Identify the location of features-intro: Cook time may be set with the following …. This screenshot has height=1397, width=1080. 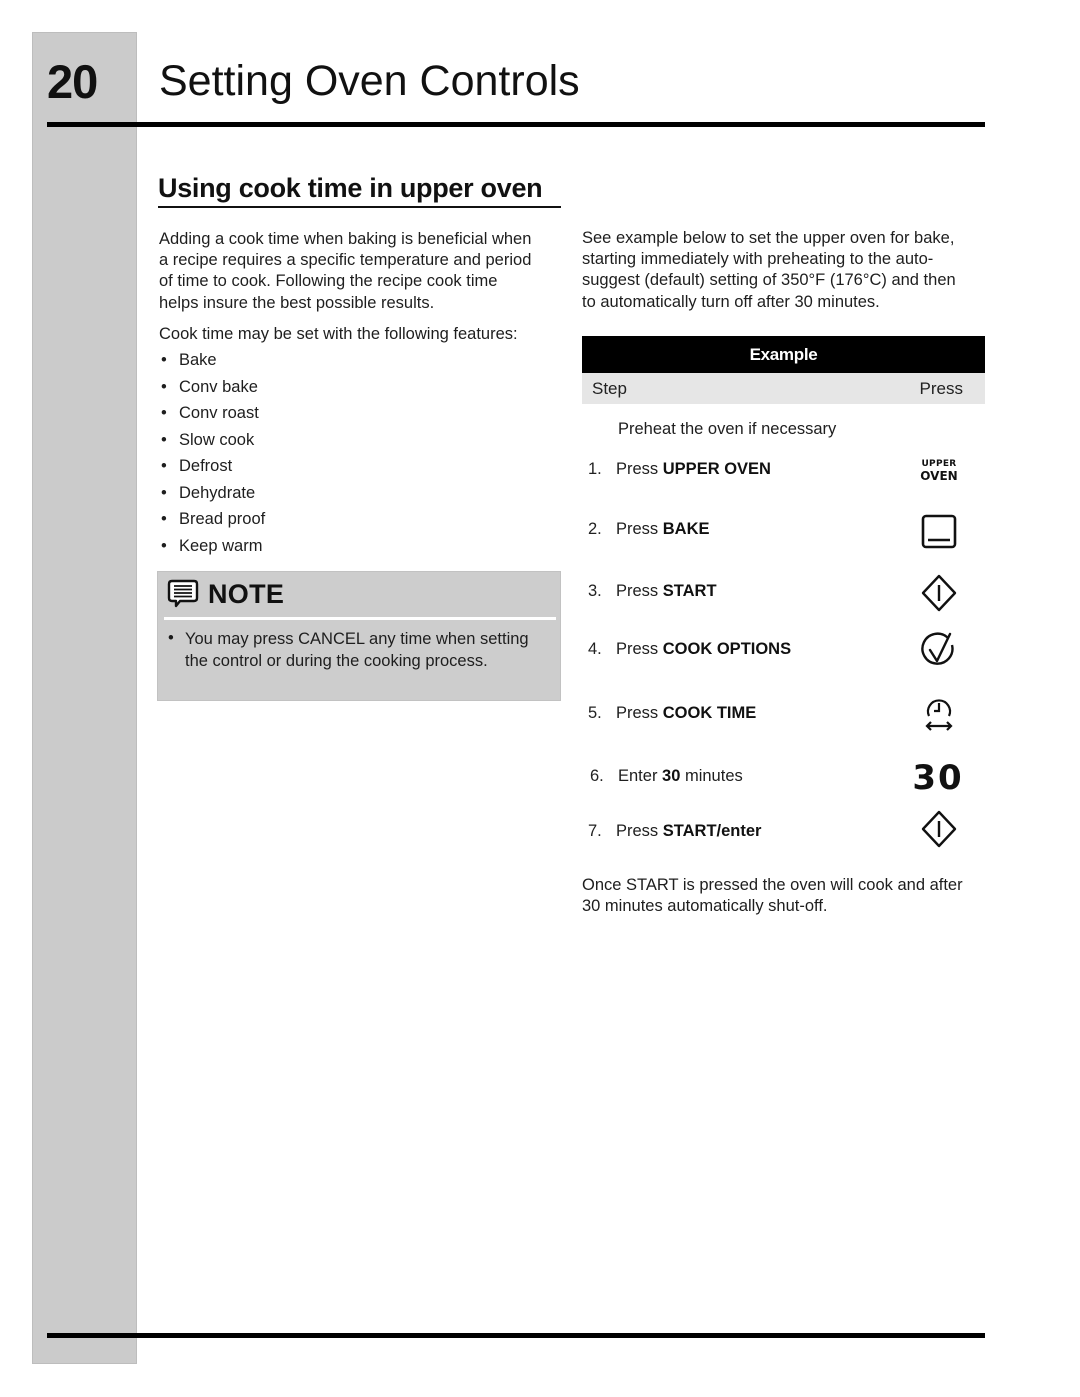
(338, 334).